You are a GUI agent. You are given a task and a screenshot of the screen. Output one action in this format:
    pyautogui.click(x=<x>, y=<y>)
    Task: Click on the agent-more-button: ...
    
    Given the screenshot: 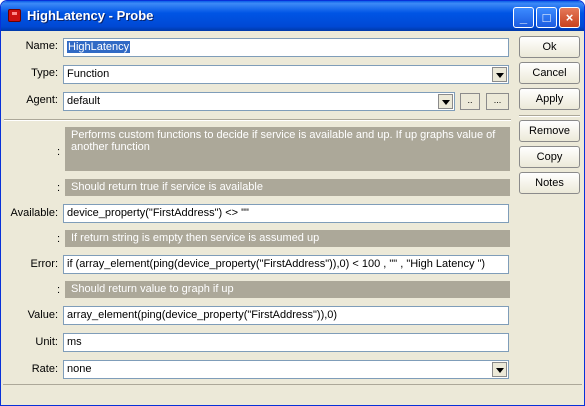 What is the action you would take?
    pyautogui.click(x=497, y=101)
    